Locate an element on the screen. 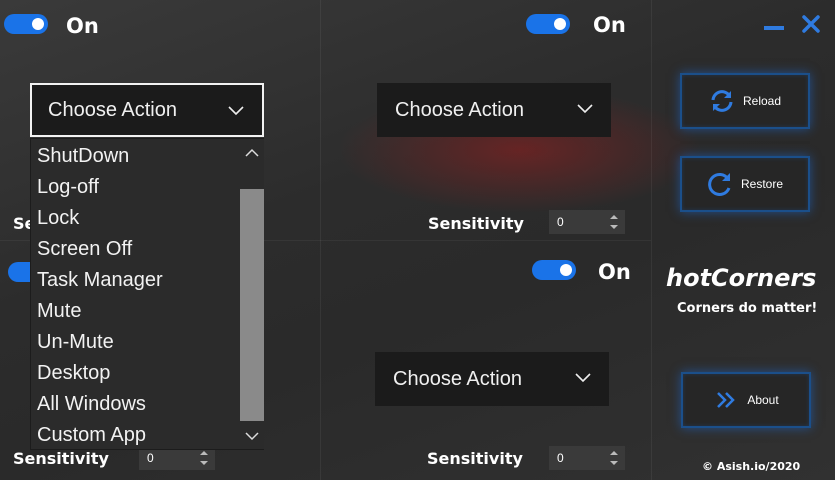  chevron-up-icon is located at coordinates (252, 152).